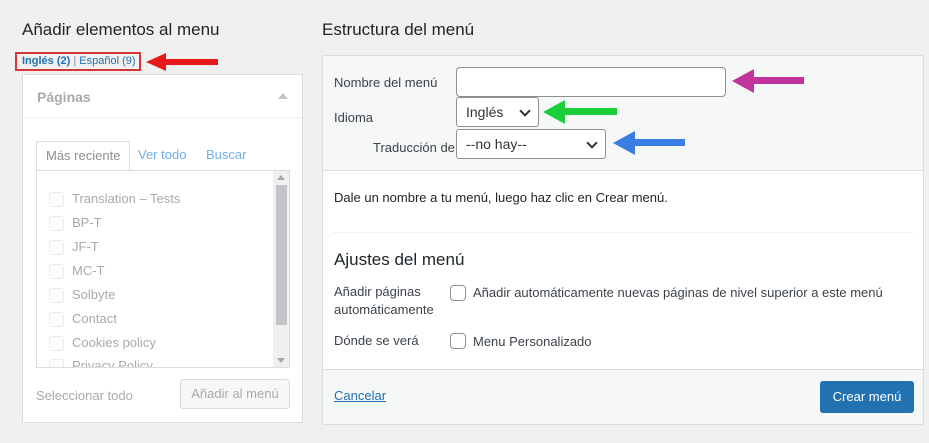 This screenshot has width=929, height=443. I want to click on tab-search: Buscar, so click(226, 155).